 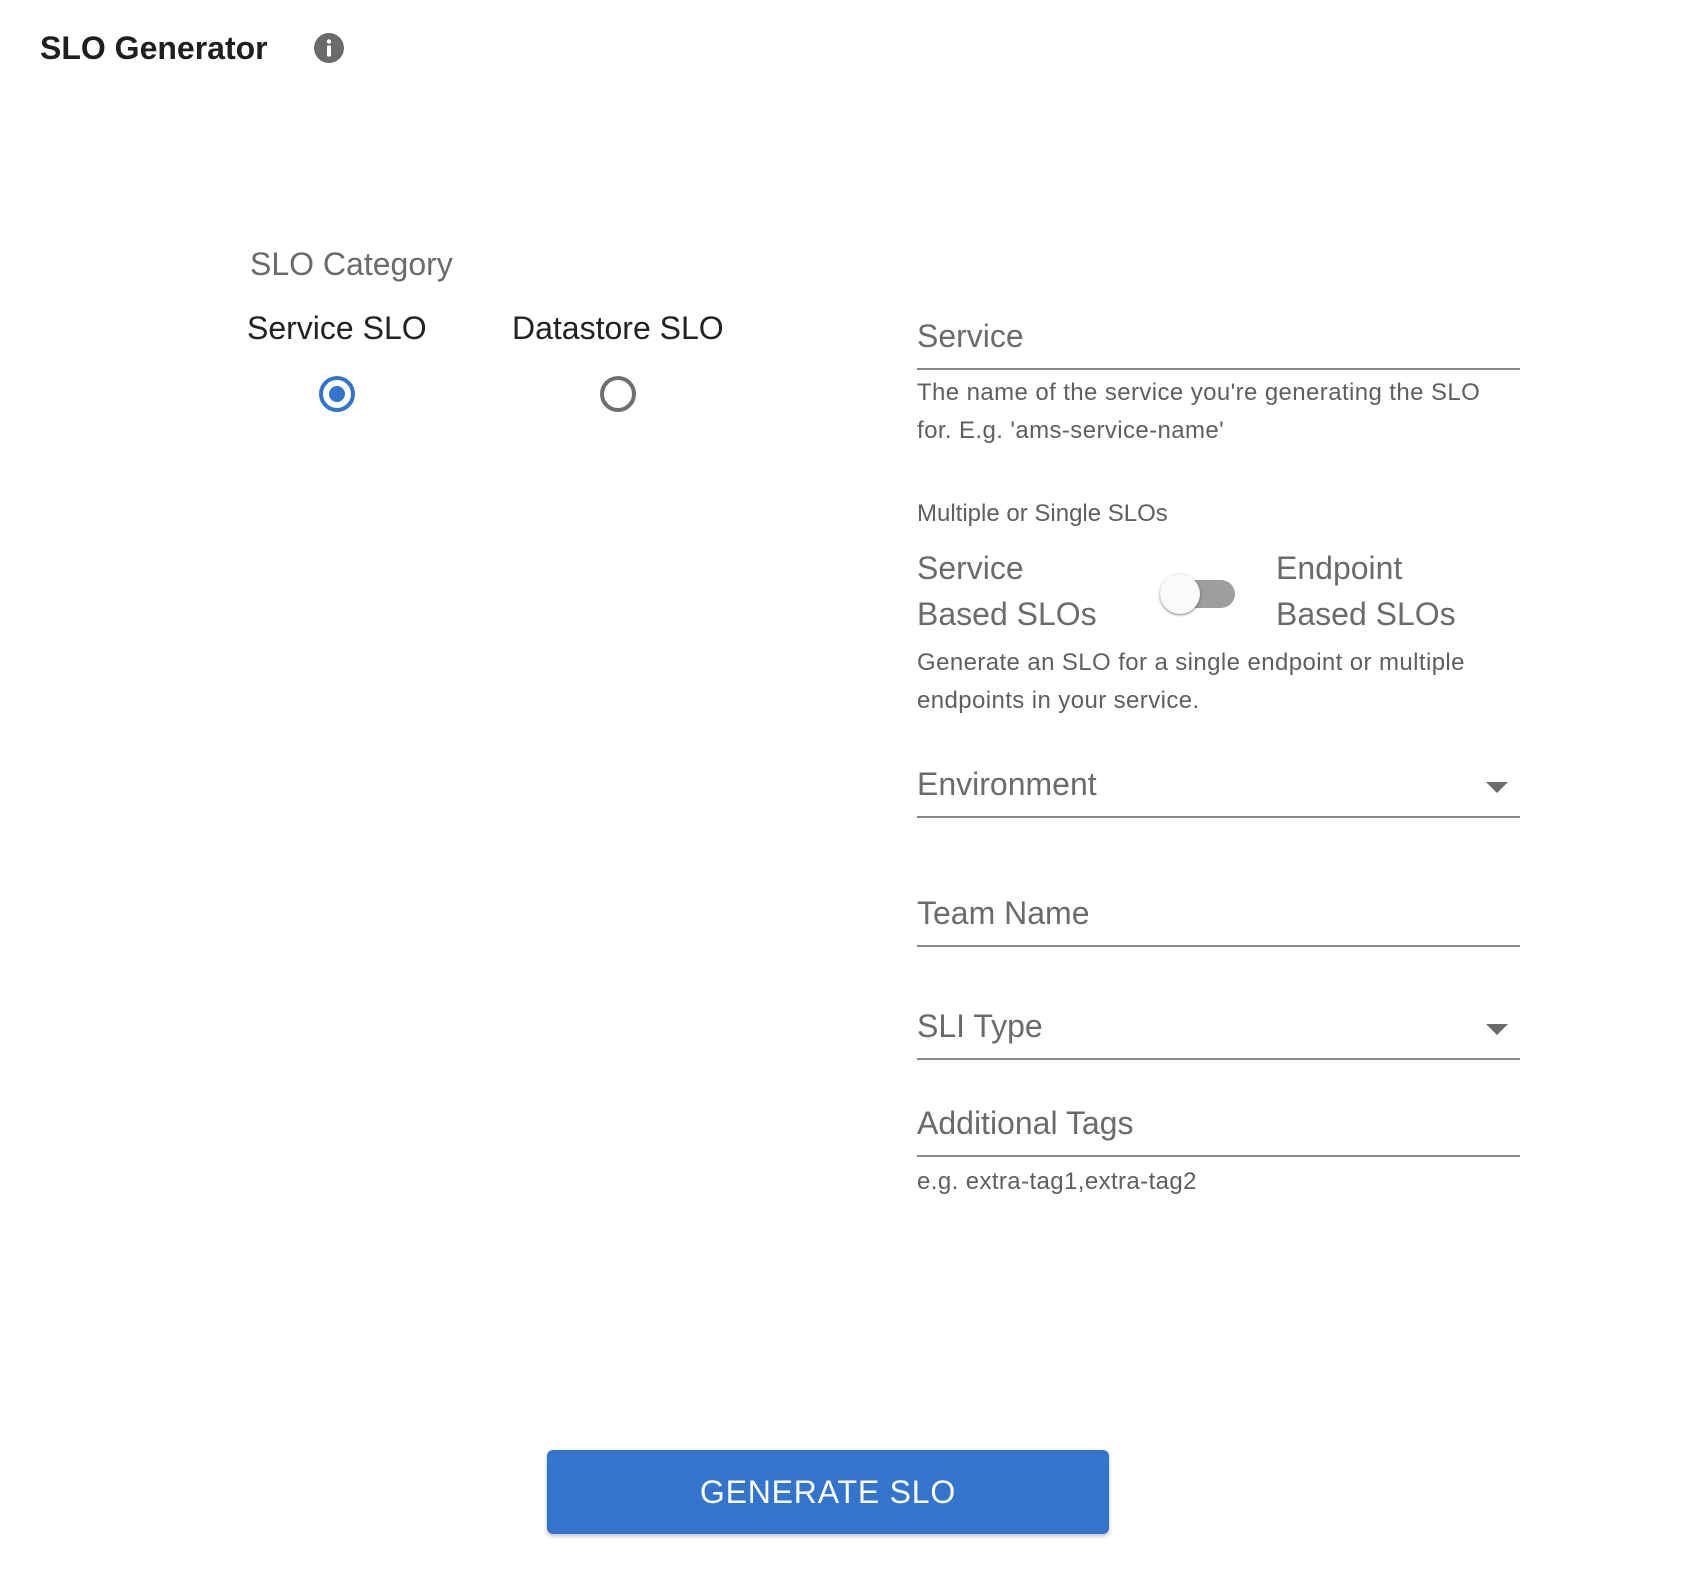 I want to click on slo-mode-toggle-thumb, so click(x=1180, y=594).